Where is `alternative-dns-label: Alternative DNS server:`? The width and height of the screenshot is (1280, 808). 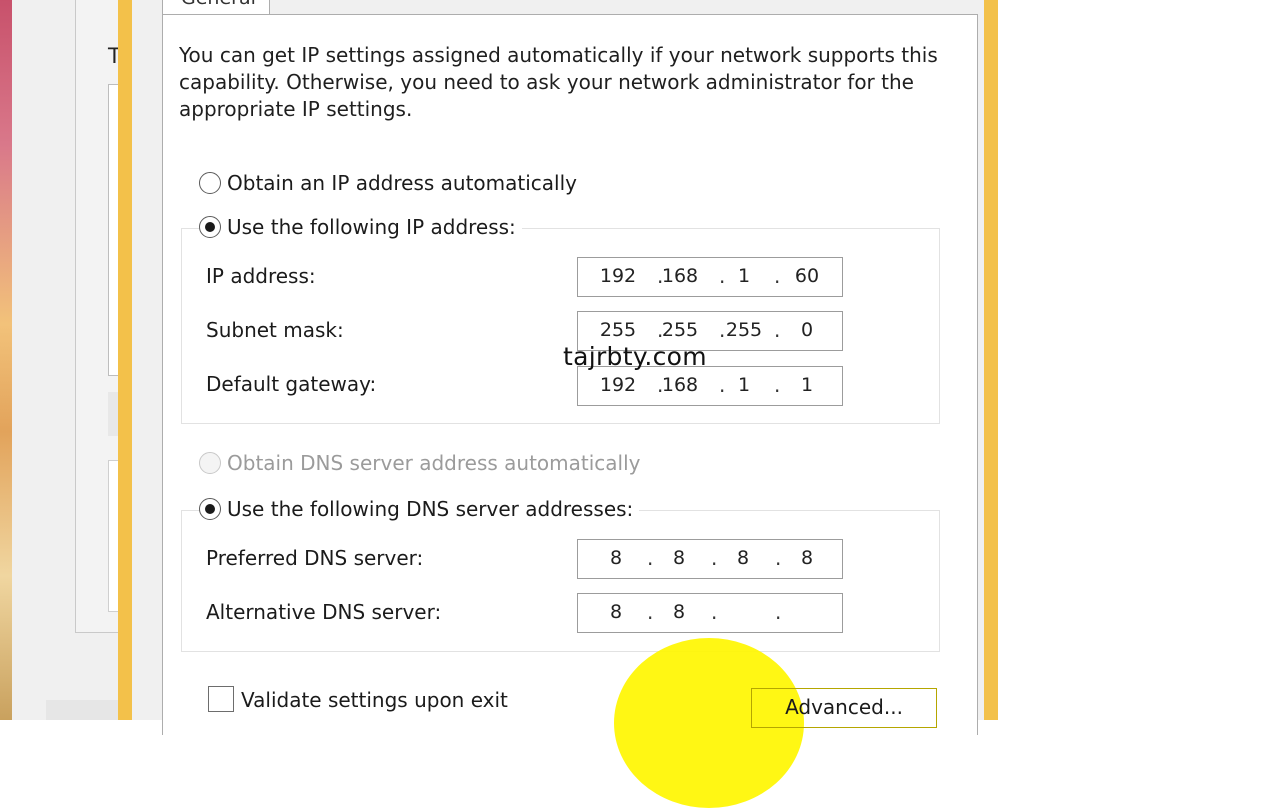 alternative-dns-label: Alternative DNS server: is located at coordinates (324, 612).